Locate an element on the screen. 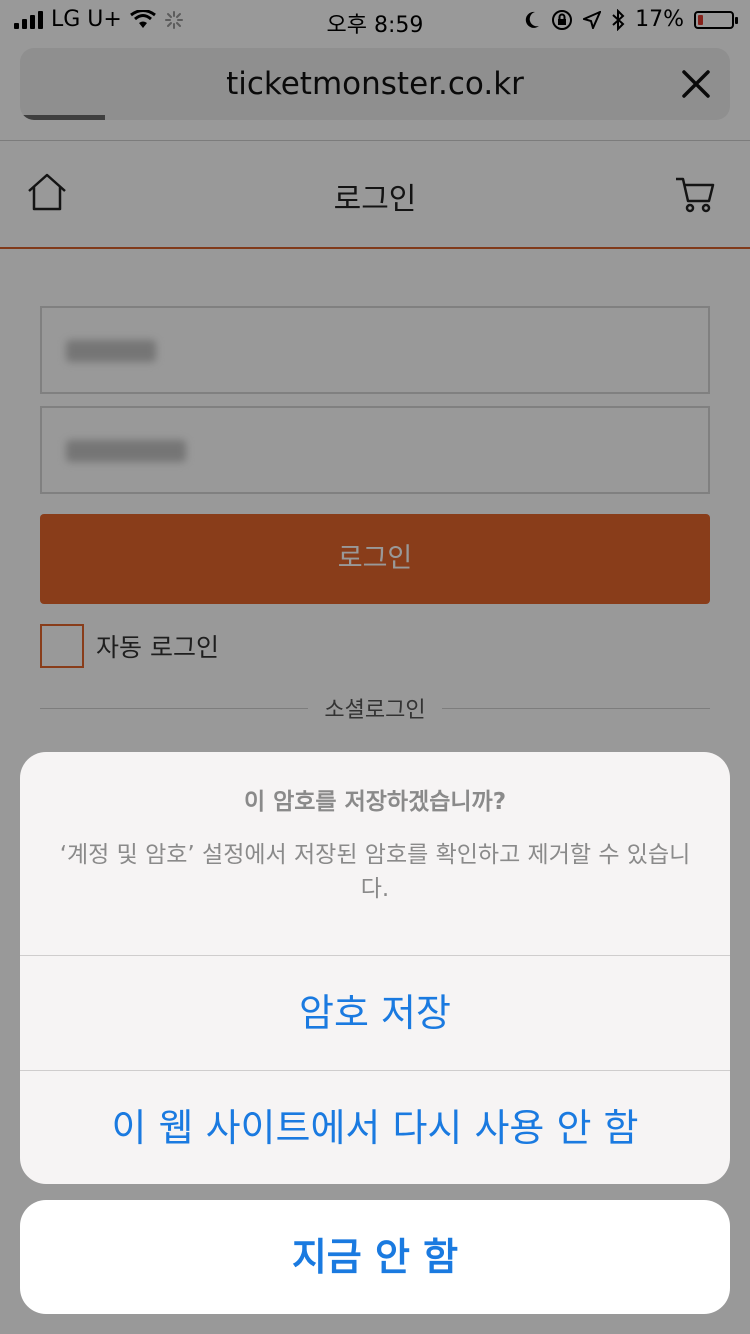 The height and width of the screenshot is (1334, 750). sheet-title: 이 암호를 저장하겠습니까? is located at coordinates (375, 802).